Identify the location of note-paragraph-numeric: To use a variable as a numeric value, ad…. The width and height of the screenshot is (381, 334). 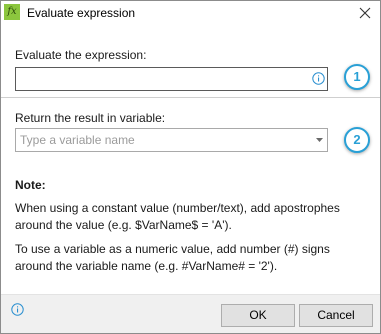
(172, 257).